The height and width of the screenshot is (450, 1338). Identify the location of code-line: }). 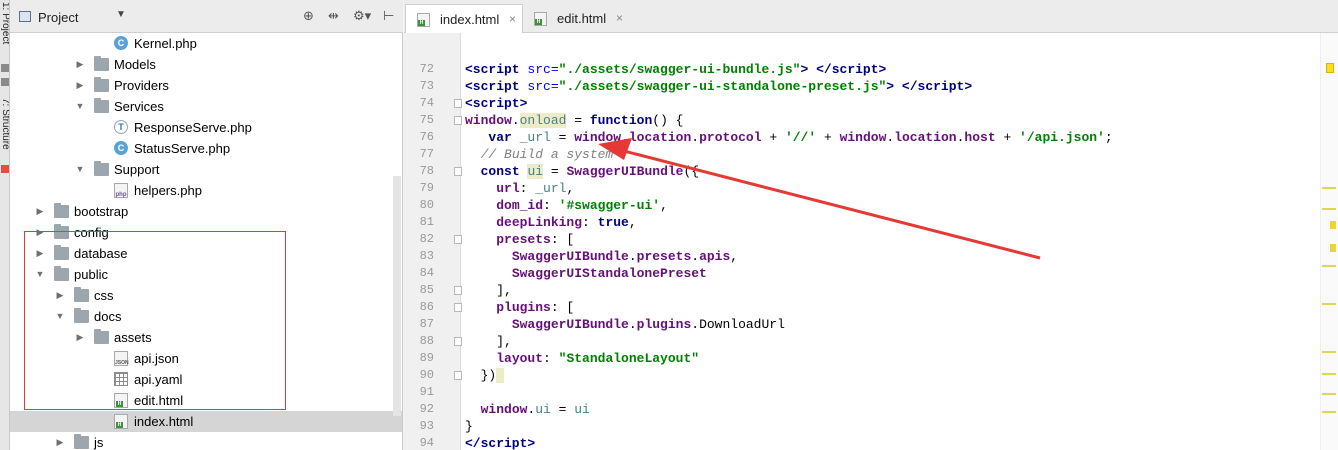
(485, 375).